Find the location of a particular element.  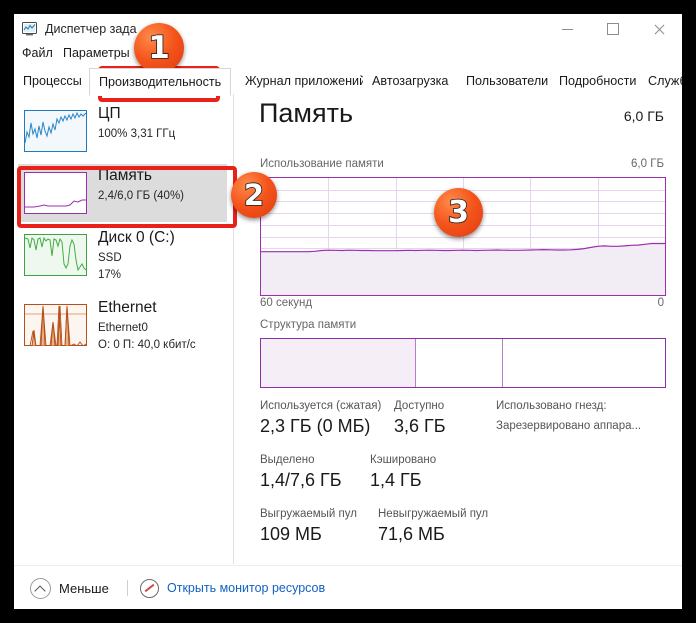

stat-value-available: 3,6 ГБ is located at coordinates (420, 426).